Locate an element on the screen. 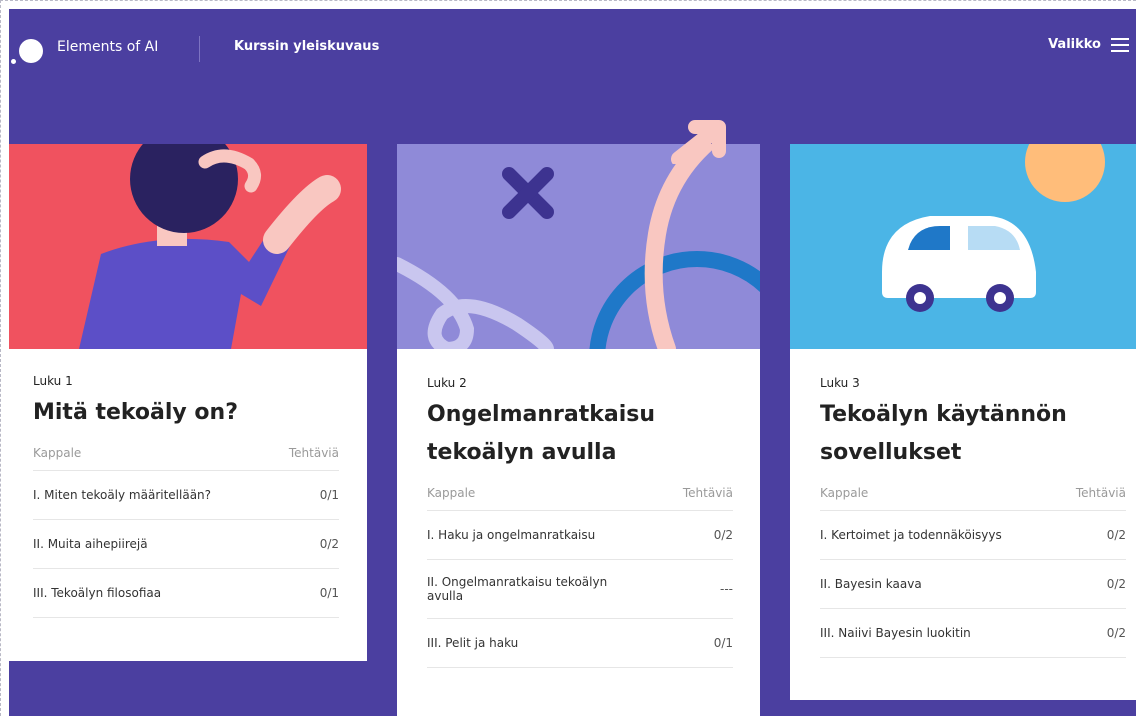  section-title: III. Pelit ja haku is located at coordinates (473, 643).